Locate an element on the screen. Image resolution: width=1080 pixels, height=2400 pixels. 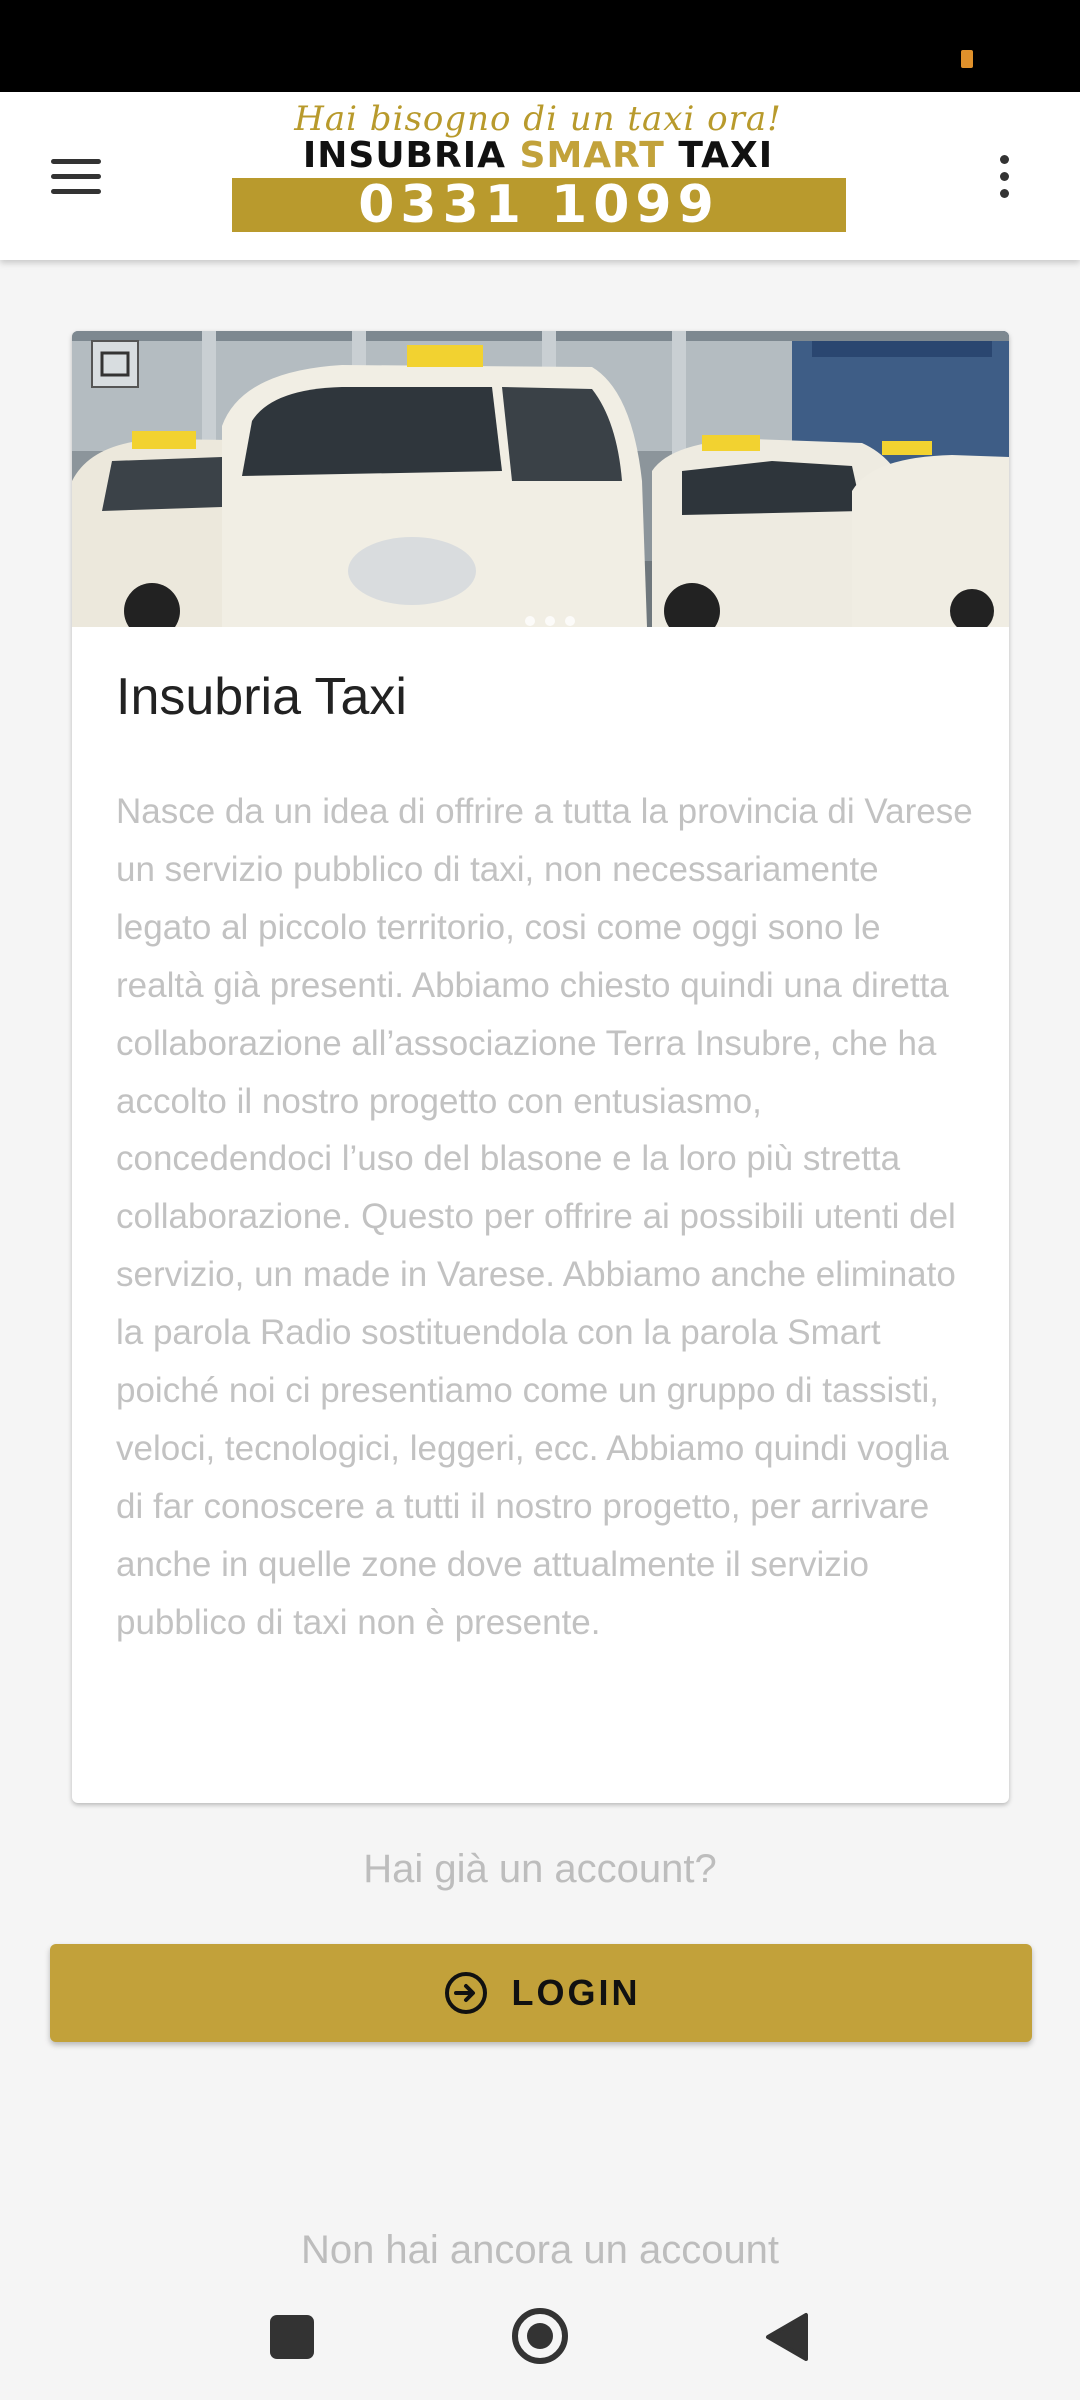
logo-brand-insubria: INSUBRIA is located at coordinates (411, 155).